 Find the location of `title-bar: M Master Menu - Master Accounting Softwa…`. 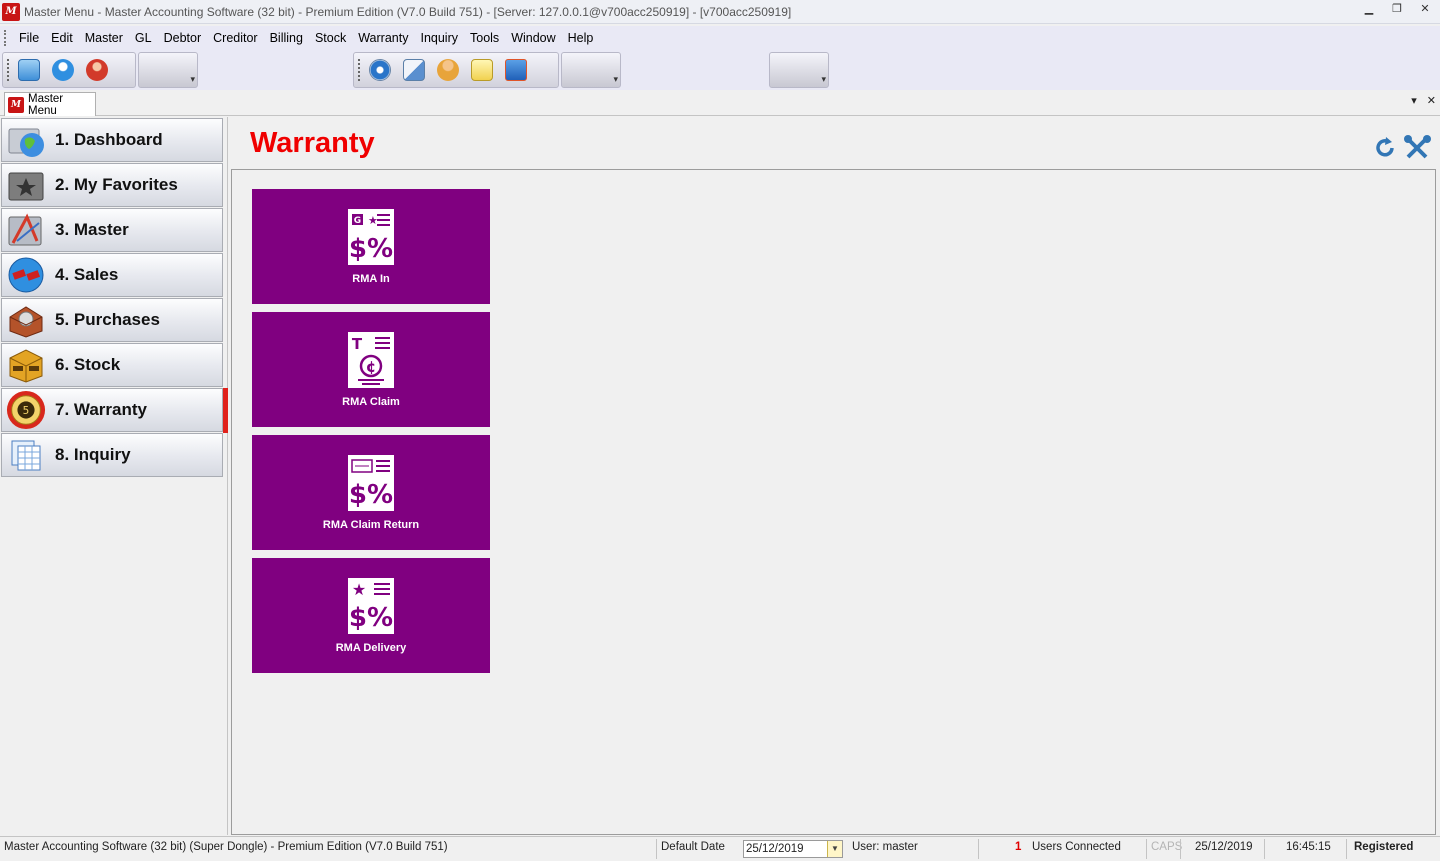

title-bar: M Master Menu - Master Accounting Softwa… is located at coordinates (720, 12).